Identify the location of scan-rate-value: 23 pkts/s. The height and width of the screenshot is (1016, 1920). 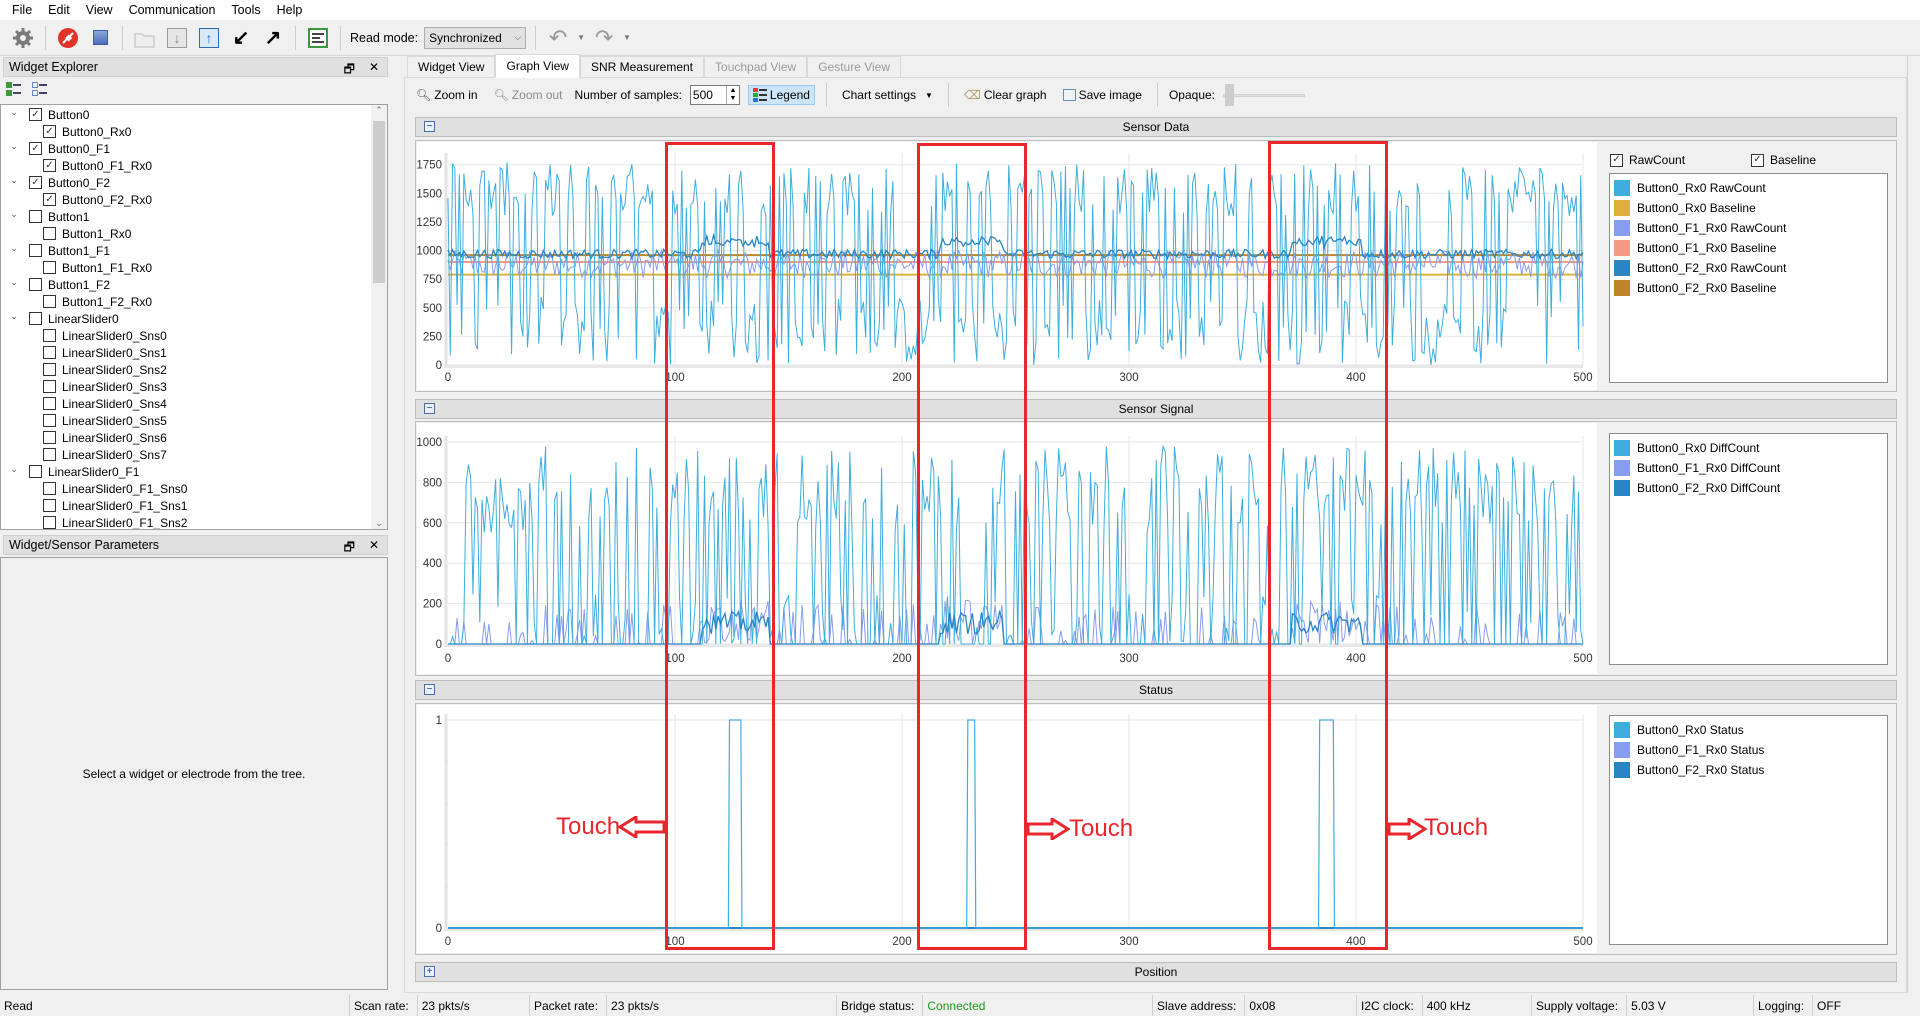
(443, 1005).